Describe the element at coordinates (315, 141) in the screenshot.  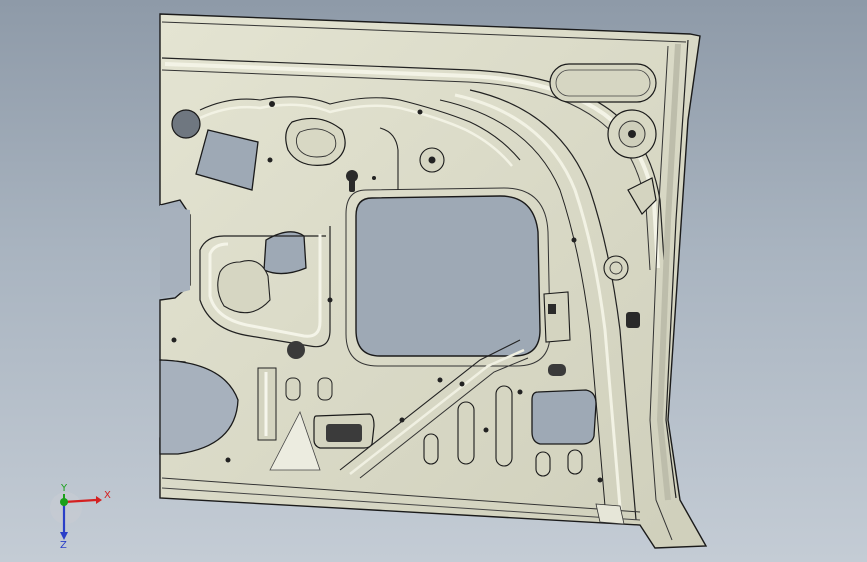
I see `upper-pocket` at that location.